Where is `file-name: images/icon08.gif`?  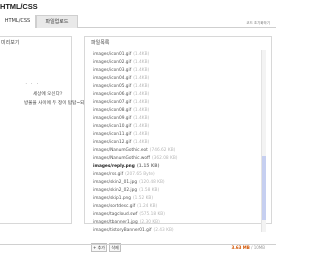 file-name: images/icon08.gif is located at coordinates (112, 110).